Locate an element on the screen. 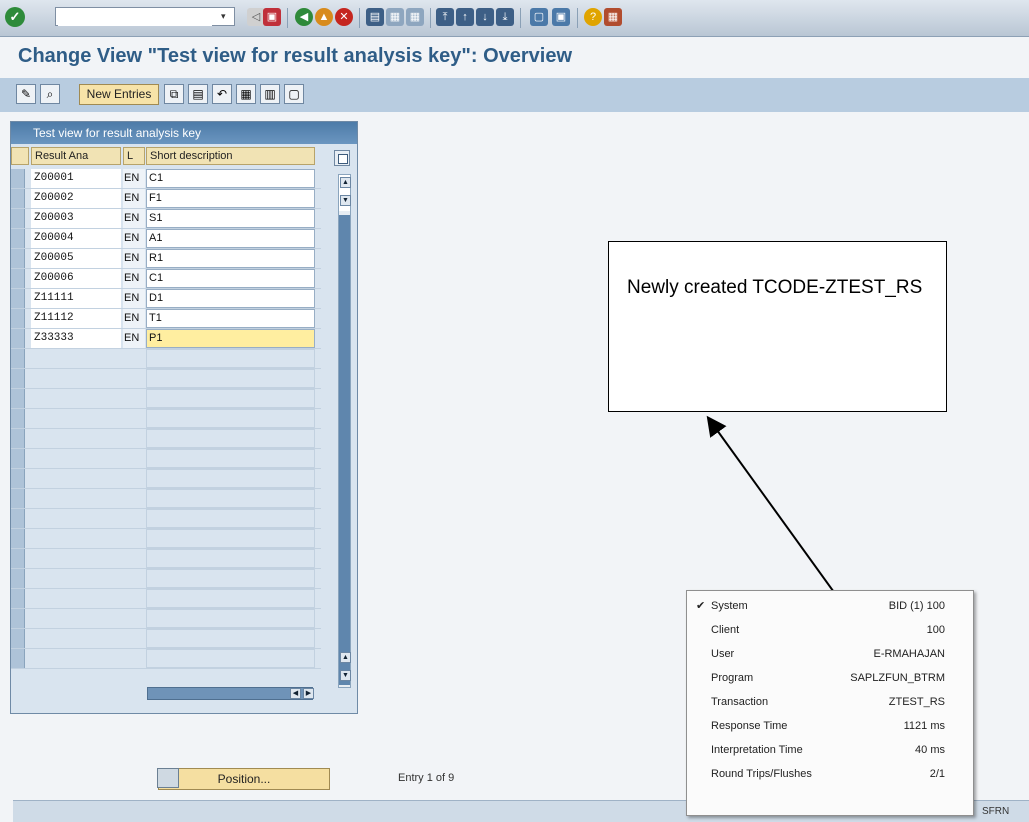  popup-item-interpretation-time: Interpretation Time 40 ms is located at coordinates (830, 752).